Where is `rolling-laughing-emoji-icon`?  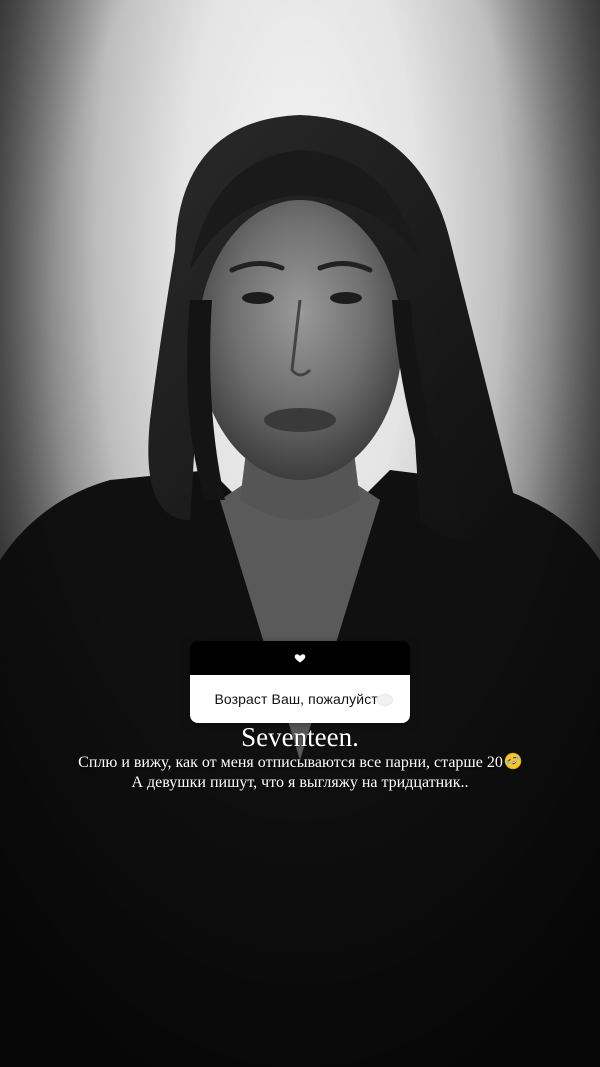 rolling-laughing-emoji-icon is located at coordinates (513, 761).